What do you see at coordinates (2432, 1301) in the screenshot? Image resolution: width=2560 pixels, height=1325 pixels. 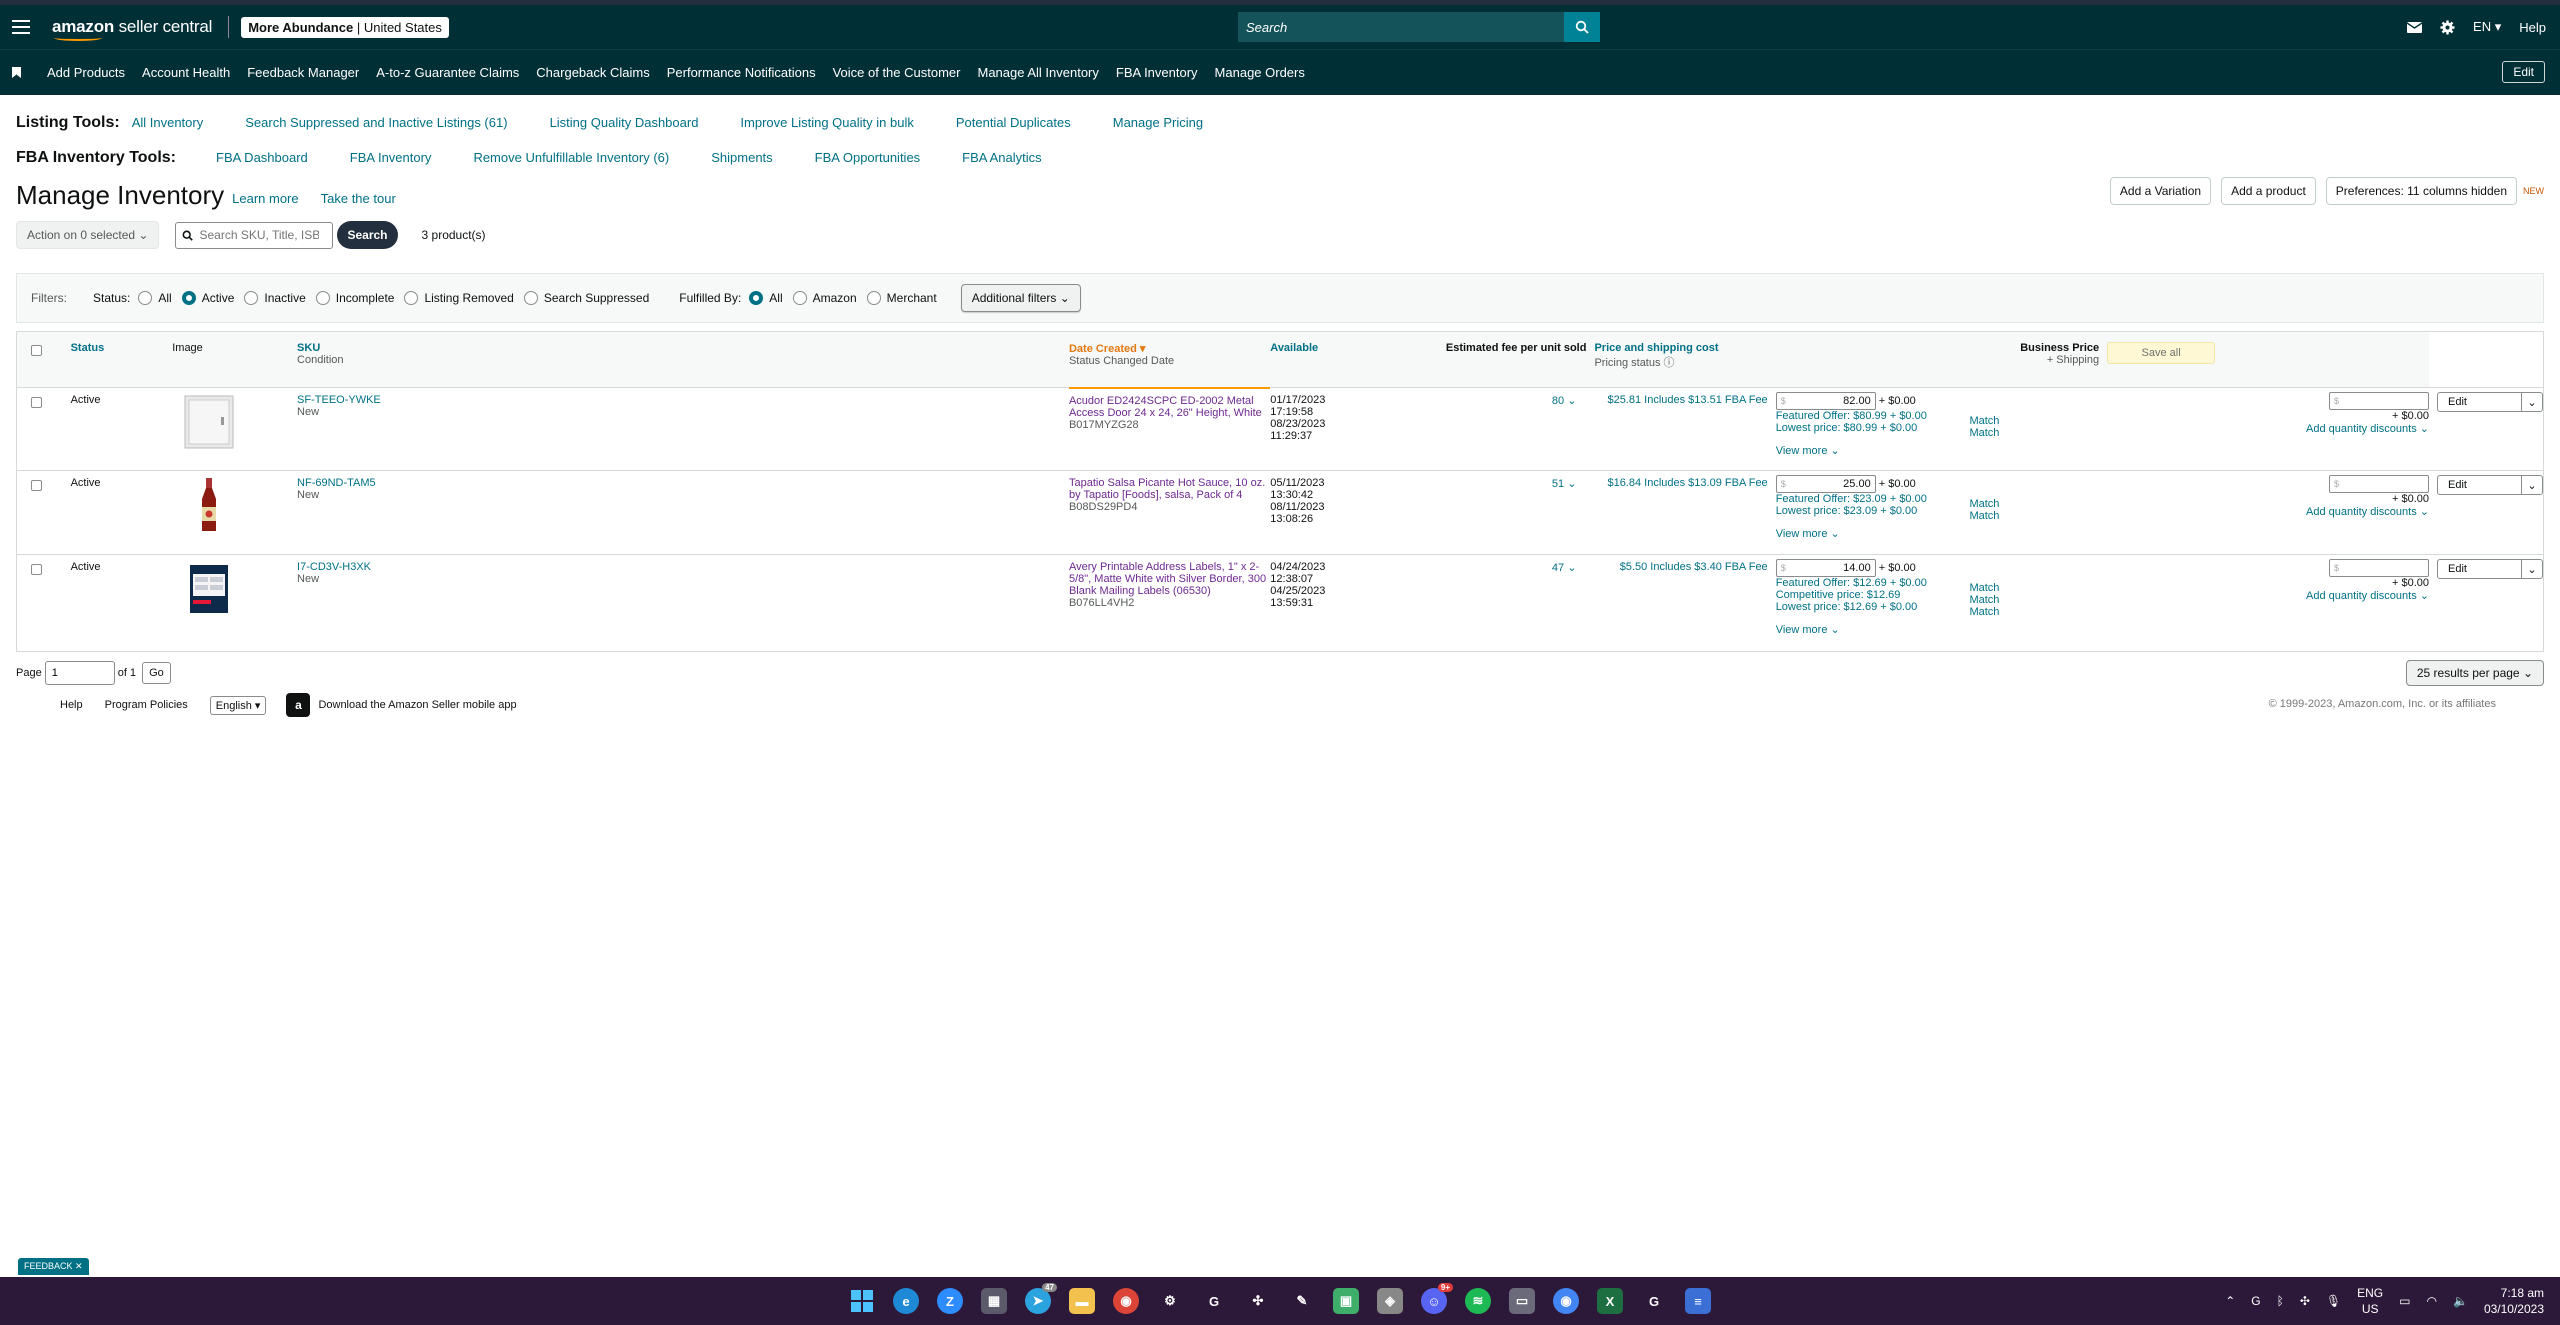 I see `wifi-icon: ◠` at bounding box center [2432, 1301].